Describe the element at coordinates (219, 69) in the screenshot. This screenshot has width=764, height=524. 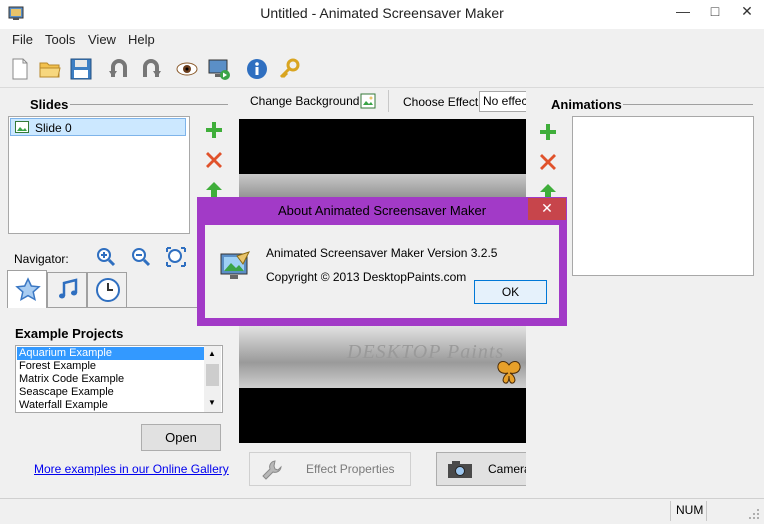
I see `run-screensaver-icon` at that location.